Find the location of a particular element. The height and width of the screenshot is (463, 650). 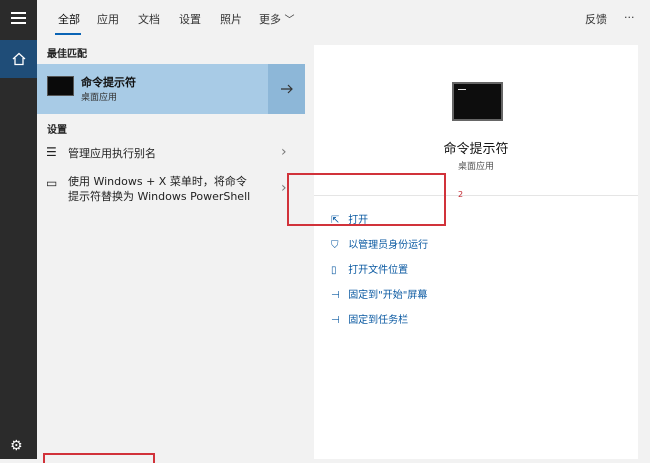

best-match-title: 命令提示符 is located at coordinates (108, 82).